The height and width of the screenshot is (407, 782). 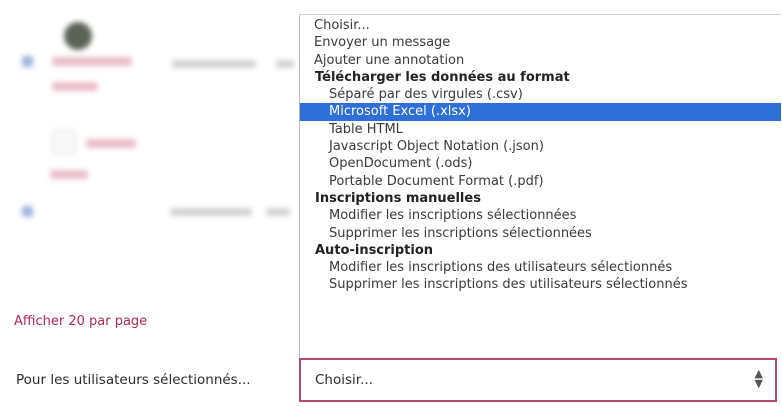 I want to click on show-per-page-link: Afficher 20 par page, so click(x=80, y=321).